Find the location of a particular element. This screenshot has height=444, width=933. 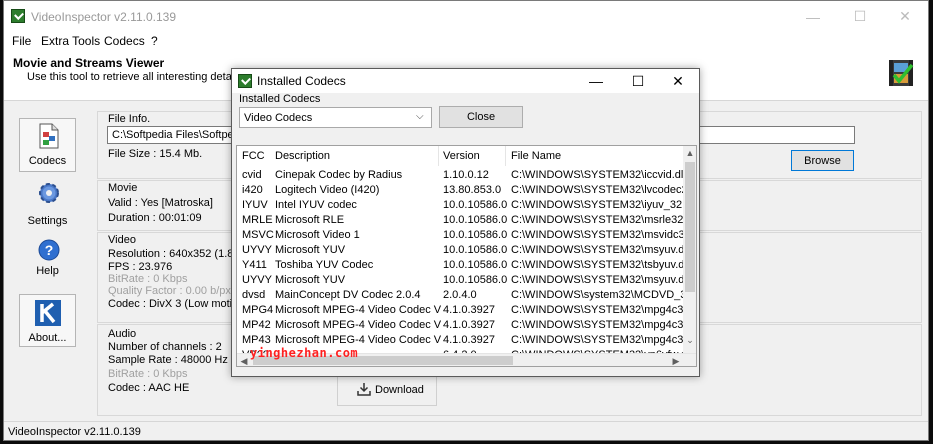

cell-fcc: MP43 is located at coordinates (256, 340).